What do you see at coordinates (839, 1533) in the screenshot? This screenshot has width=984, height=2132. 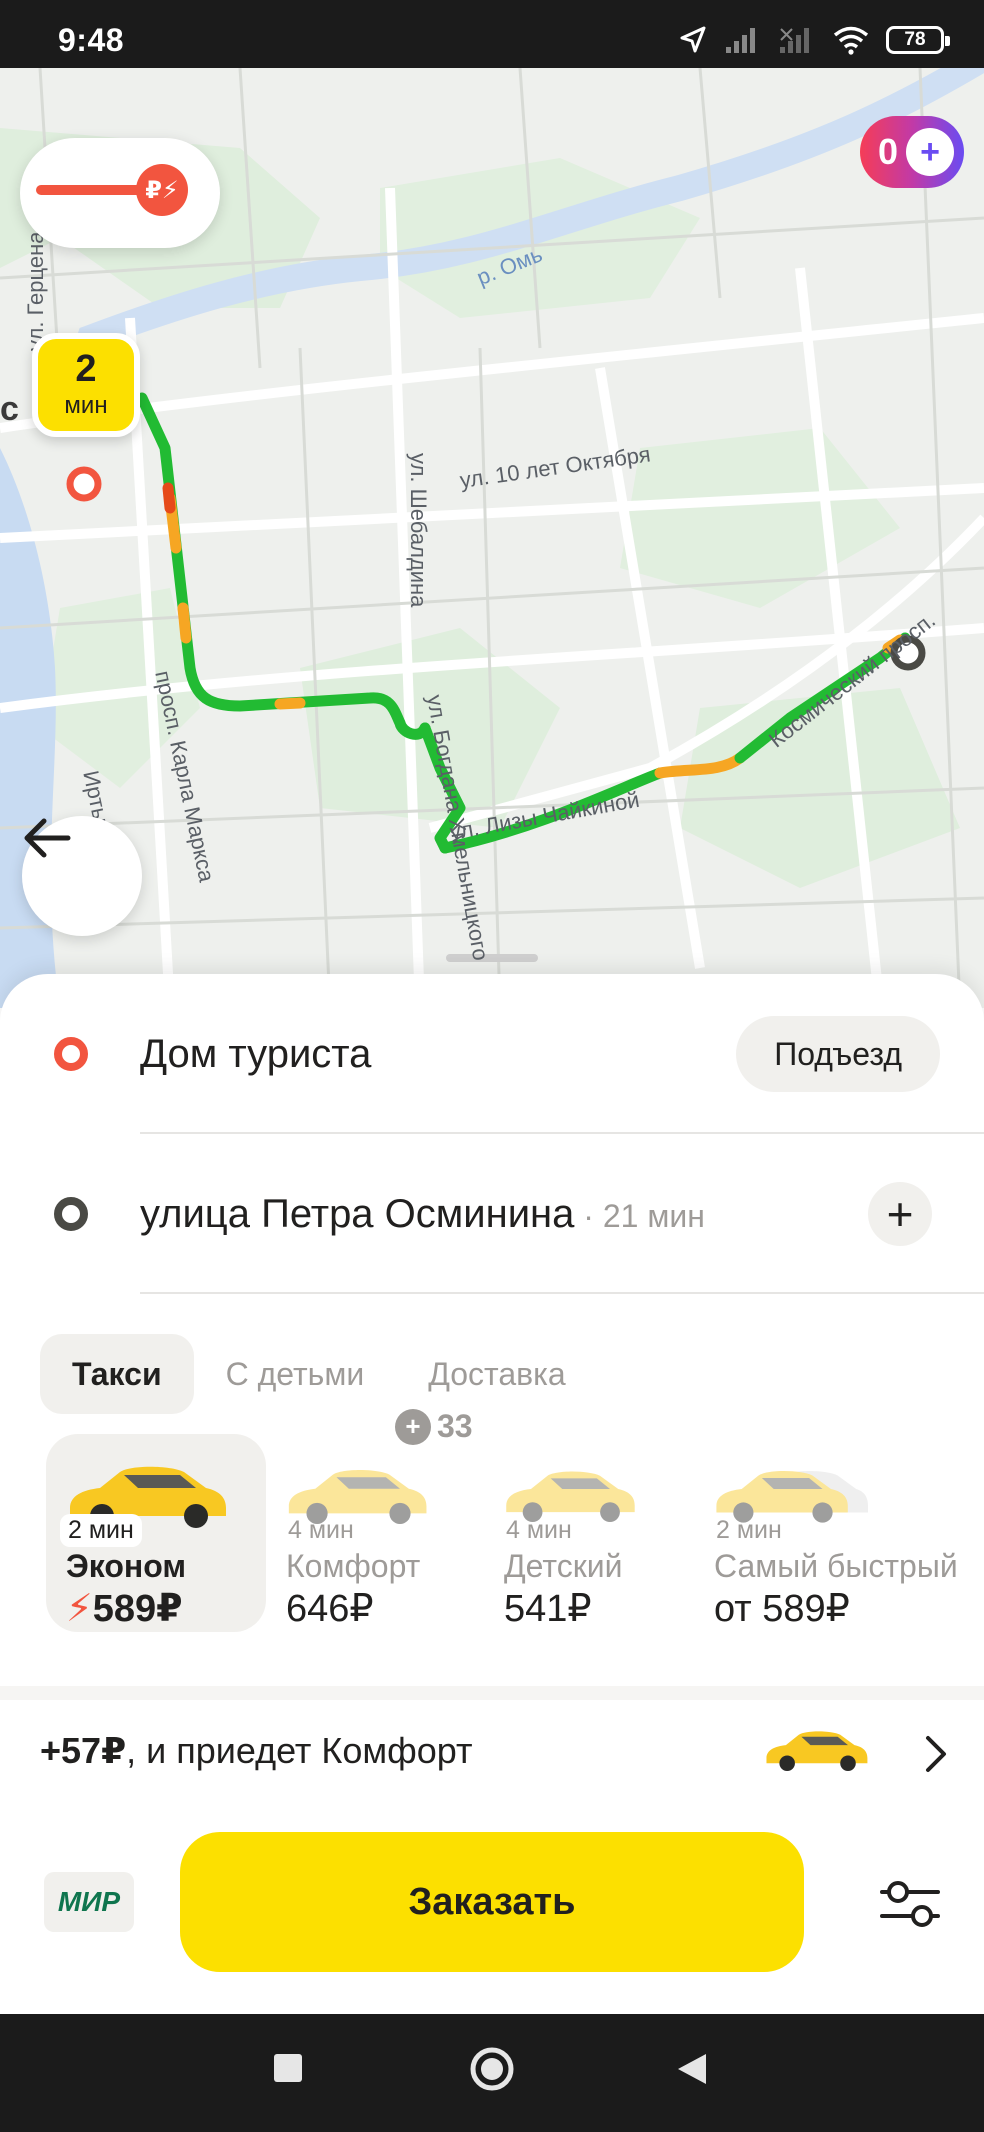 I see `tariff-fastest: 2 мин Самый быстрый от 589₽` at bounding box center [839, 1533].